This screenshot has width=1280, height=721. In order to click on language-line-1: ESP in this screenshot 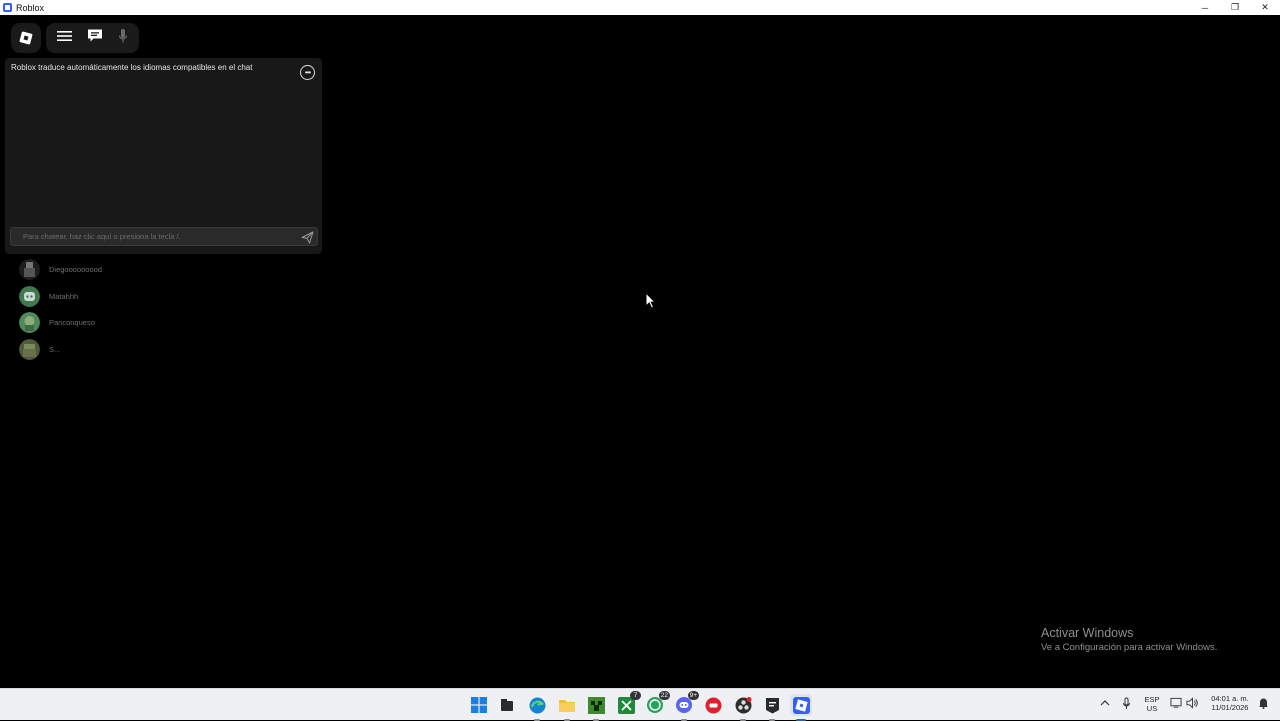, I will do `click(1152, 699)`.